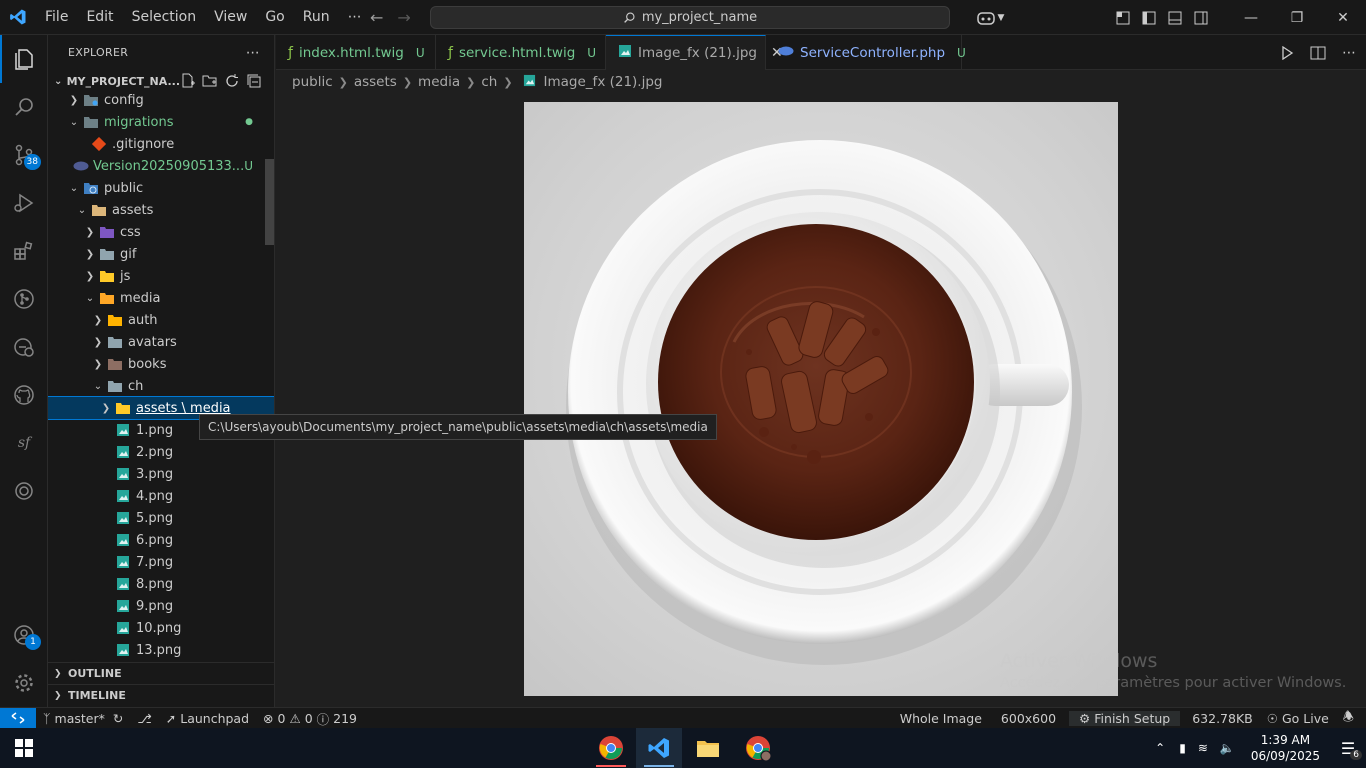 The image size is (1366, 768). Describe the element at coordinates (157, 606) in the screenshot. I see `tree-file-png: 9.png` at that location.